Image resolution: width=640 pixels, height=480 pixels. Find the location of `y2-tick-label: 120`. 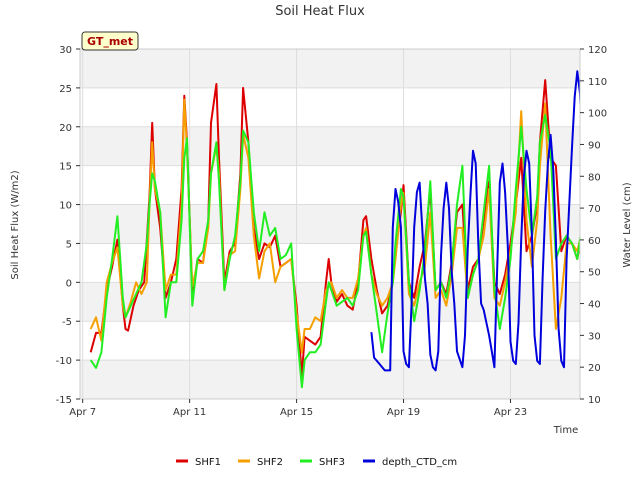

y2-tick-label: 120 is located at coordinates (597, 50).